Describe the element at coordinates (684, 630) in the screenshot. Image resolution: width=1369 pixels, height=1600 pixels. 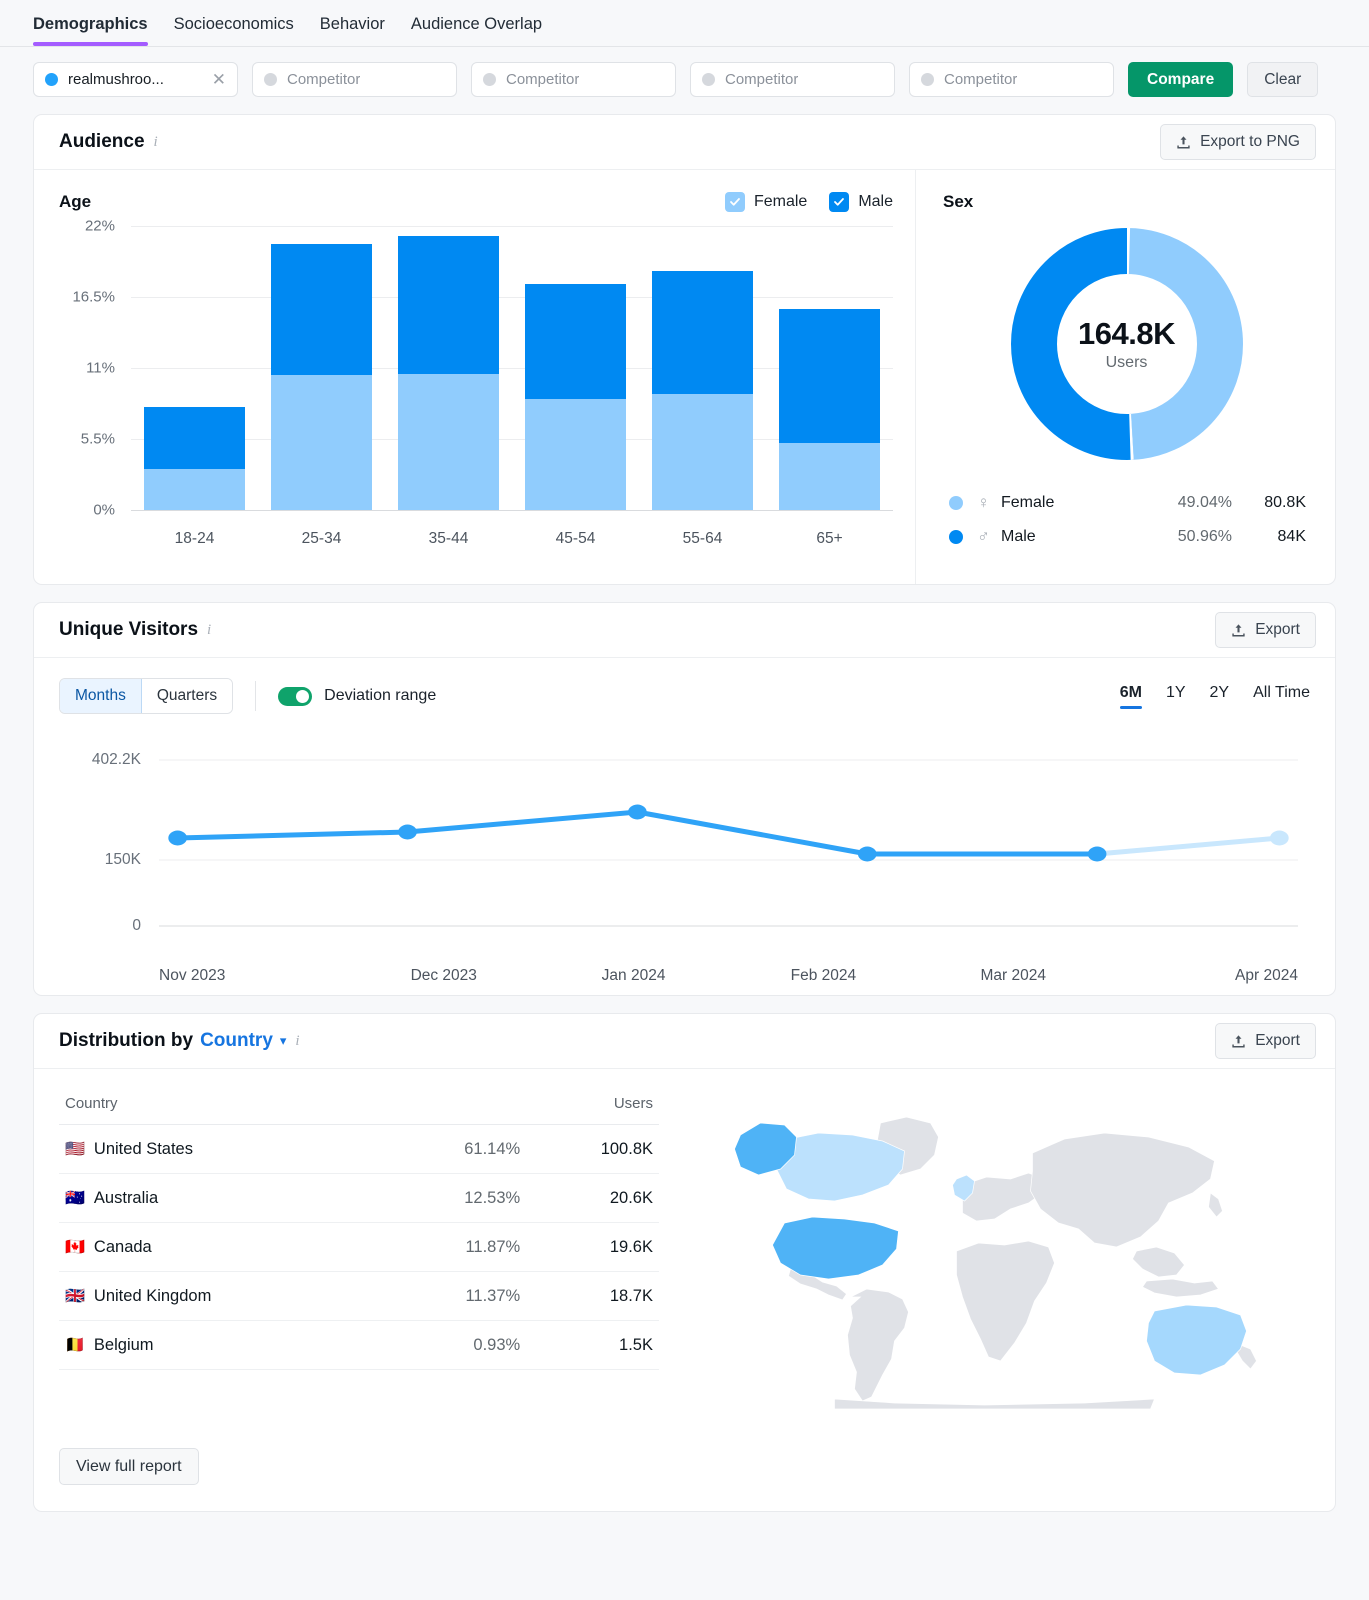
I see `unique-visitors-header: Unique Visitors i Export` at that location.